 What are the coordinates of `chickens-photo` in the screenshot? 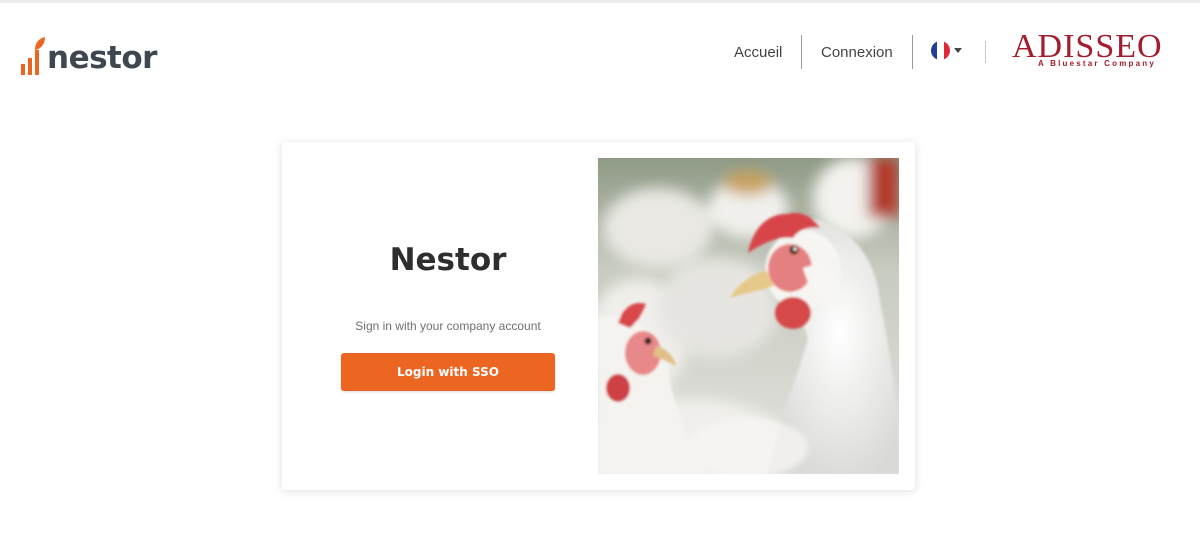 It's located at (748, 316).